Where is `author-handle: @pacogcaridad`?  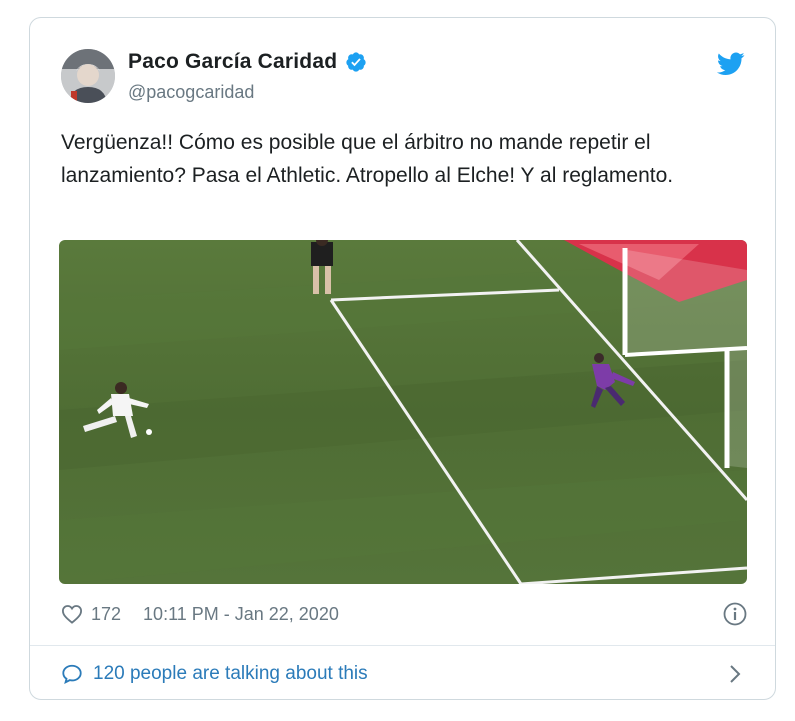
author-handle: @pacogcaridad is located at coordinates (191, 92).